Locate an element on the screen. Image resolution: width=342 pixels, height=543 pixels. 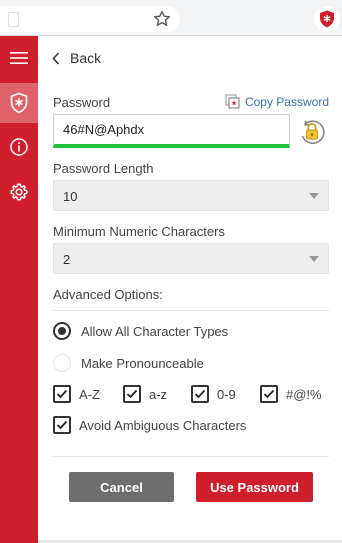
cancel-button: Cancel is located at coordinates (121, 487).